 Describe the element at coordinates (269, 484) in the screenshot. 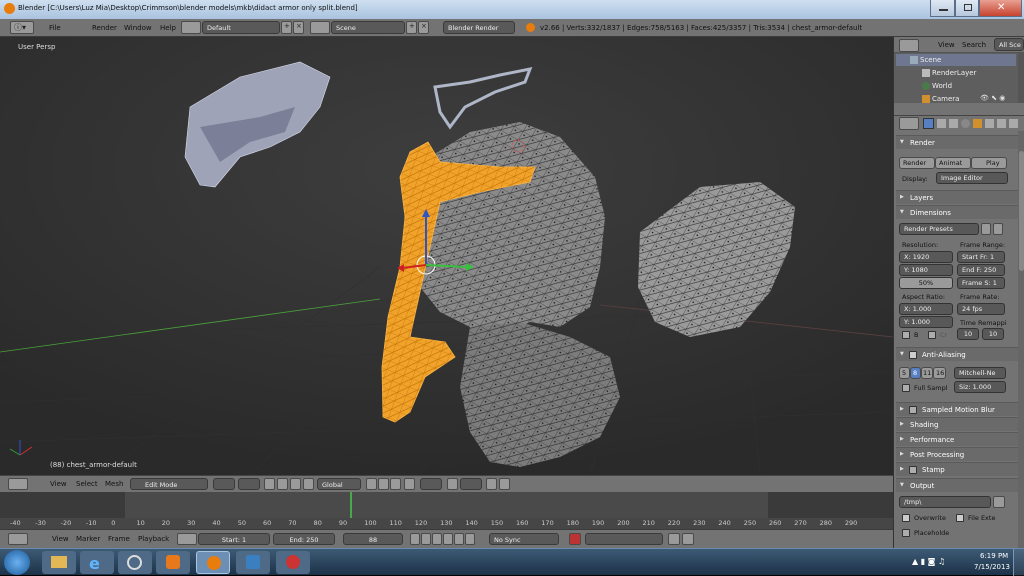

I see `manipulator-toggle-icon` at that location.